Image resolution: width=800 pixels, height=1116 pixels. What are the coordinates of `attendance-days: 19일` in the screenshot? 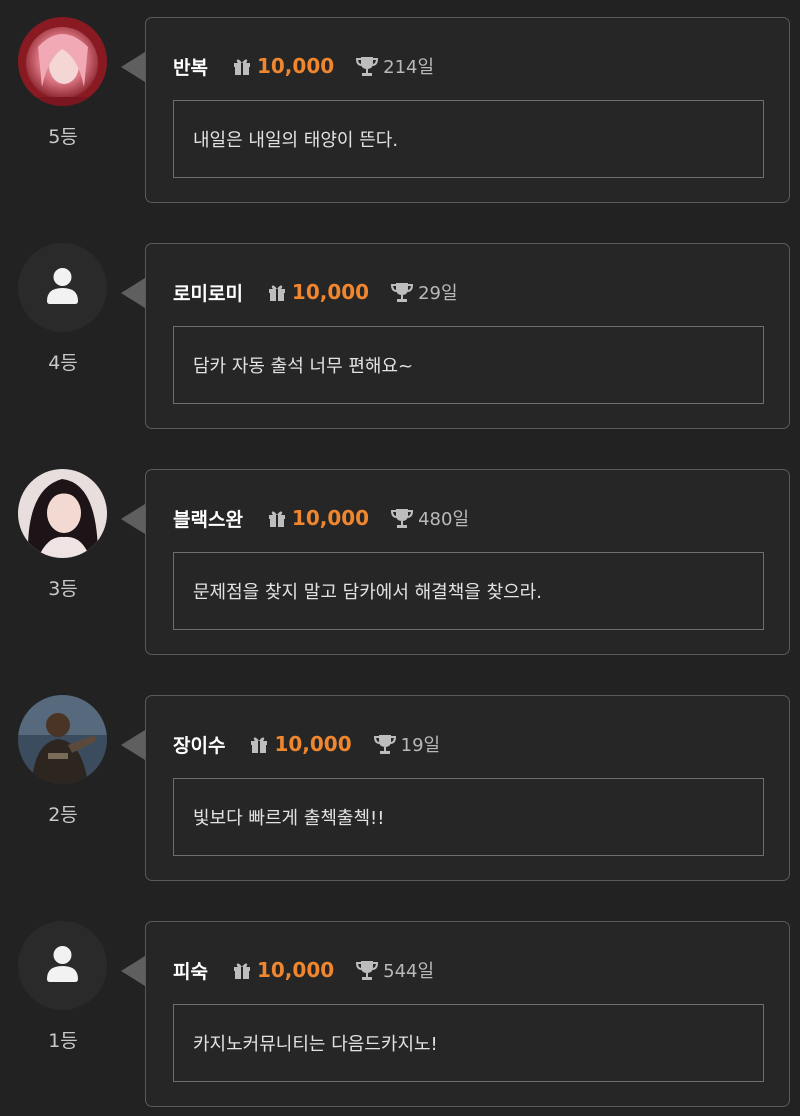 It's located at (420, 745).